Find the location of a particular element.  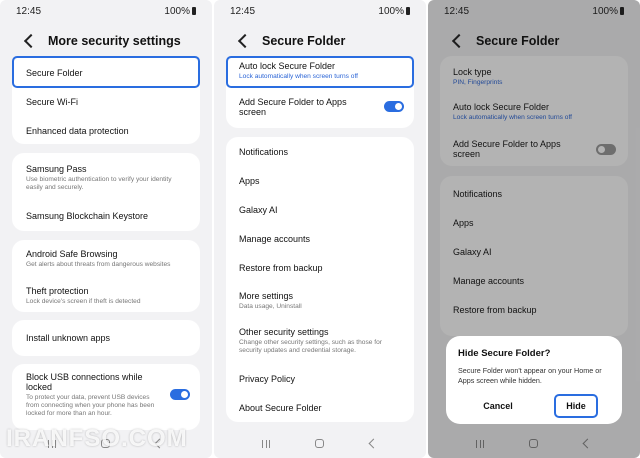

app-bar: More security settings is located at coordinates (112, 41).